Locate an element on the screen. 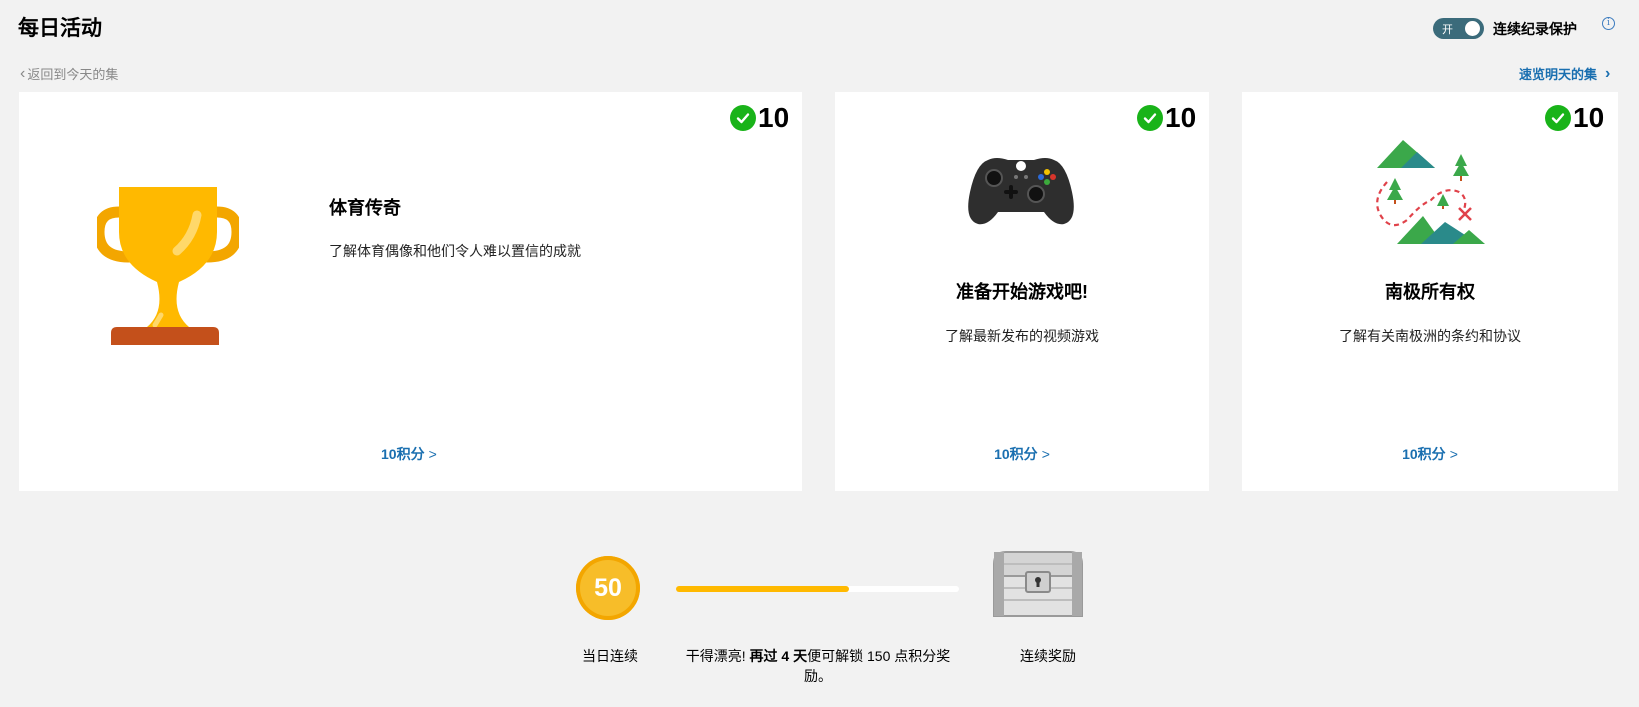 This screenshot has width=1639, height=707. activity-card-gaming: 10 准备开始游戏吧! 了解最新发布的视频游戏 10积分 > is located at coordinates (1022, 291).